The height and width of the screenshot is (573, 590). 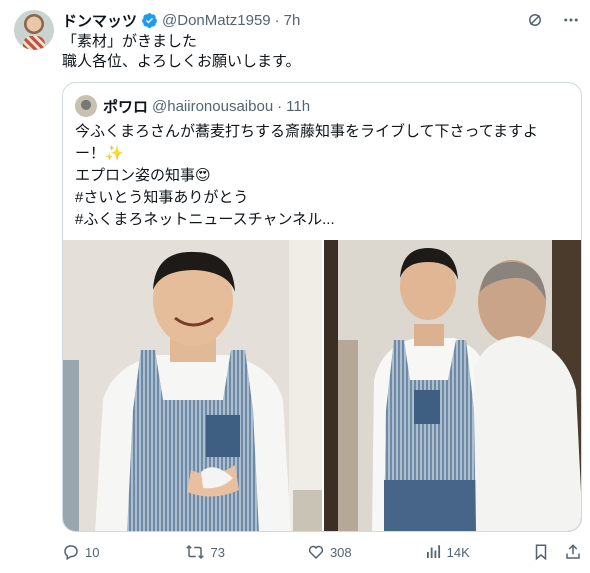 I want to click on repost-button: 73, so click(x=205, y=552).